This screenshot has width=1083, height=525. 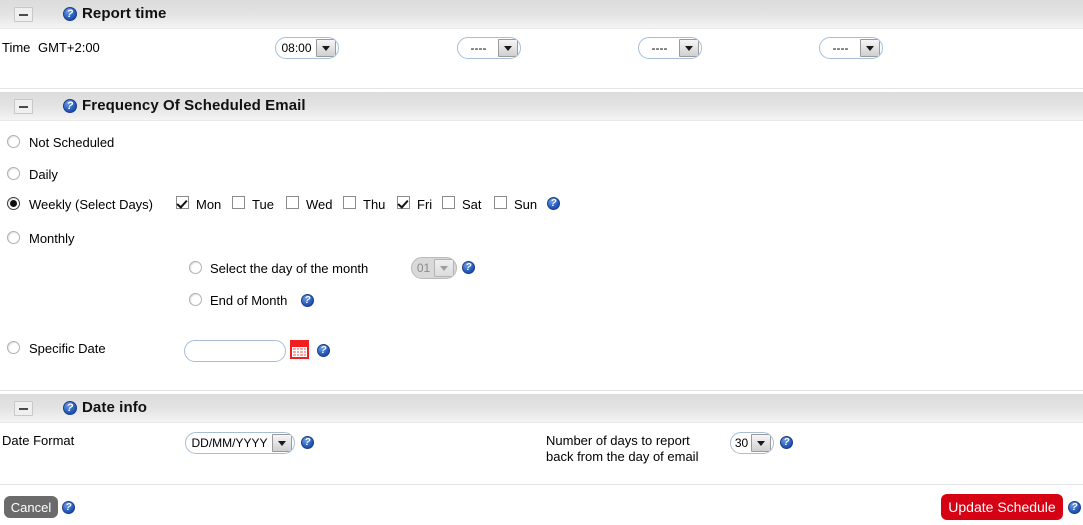 What do you see at coordinates (622, 456) in the screenshot?
I see `days-back-label-line2: back from the day of email` at bounding box center [622, 456].